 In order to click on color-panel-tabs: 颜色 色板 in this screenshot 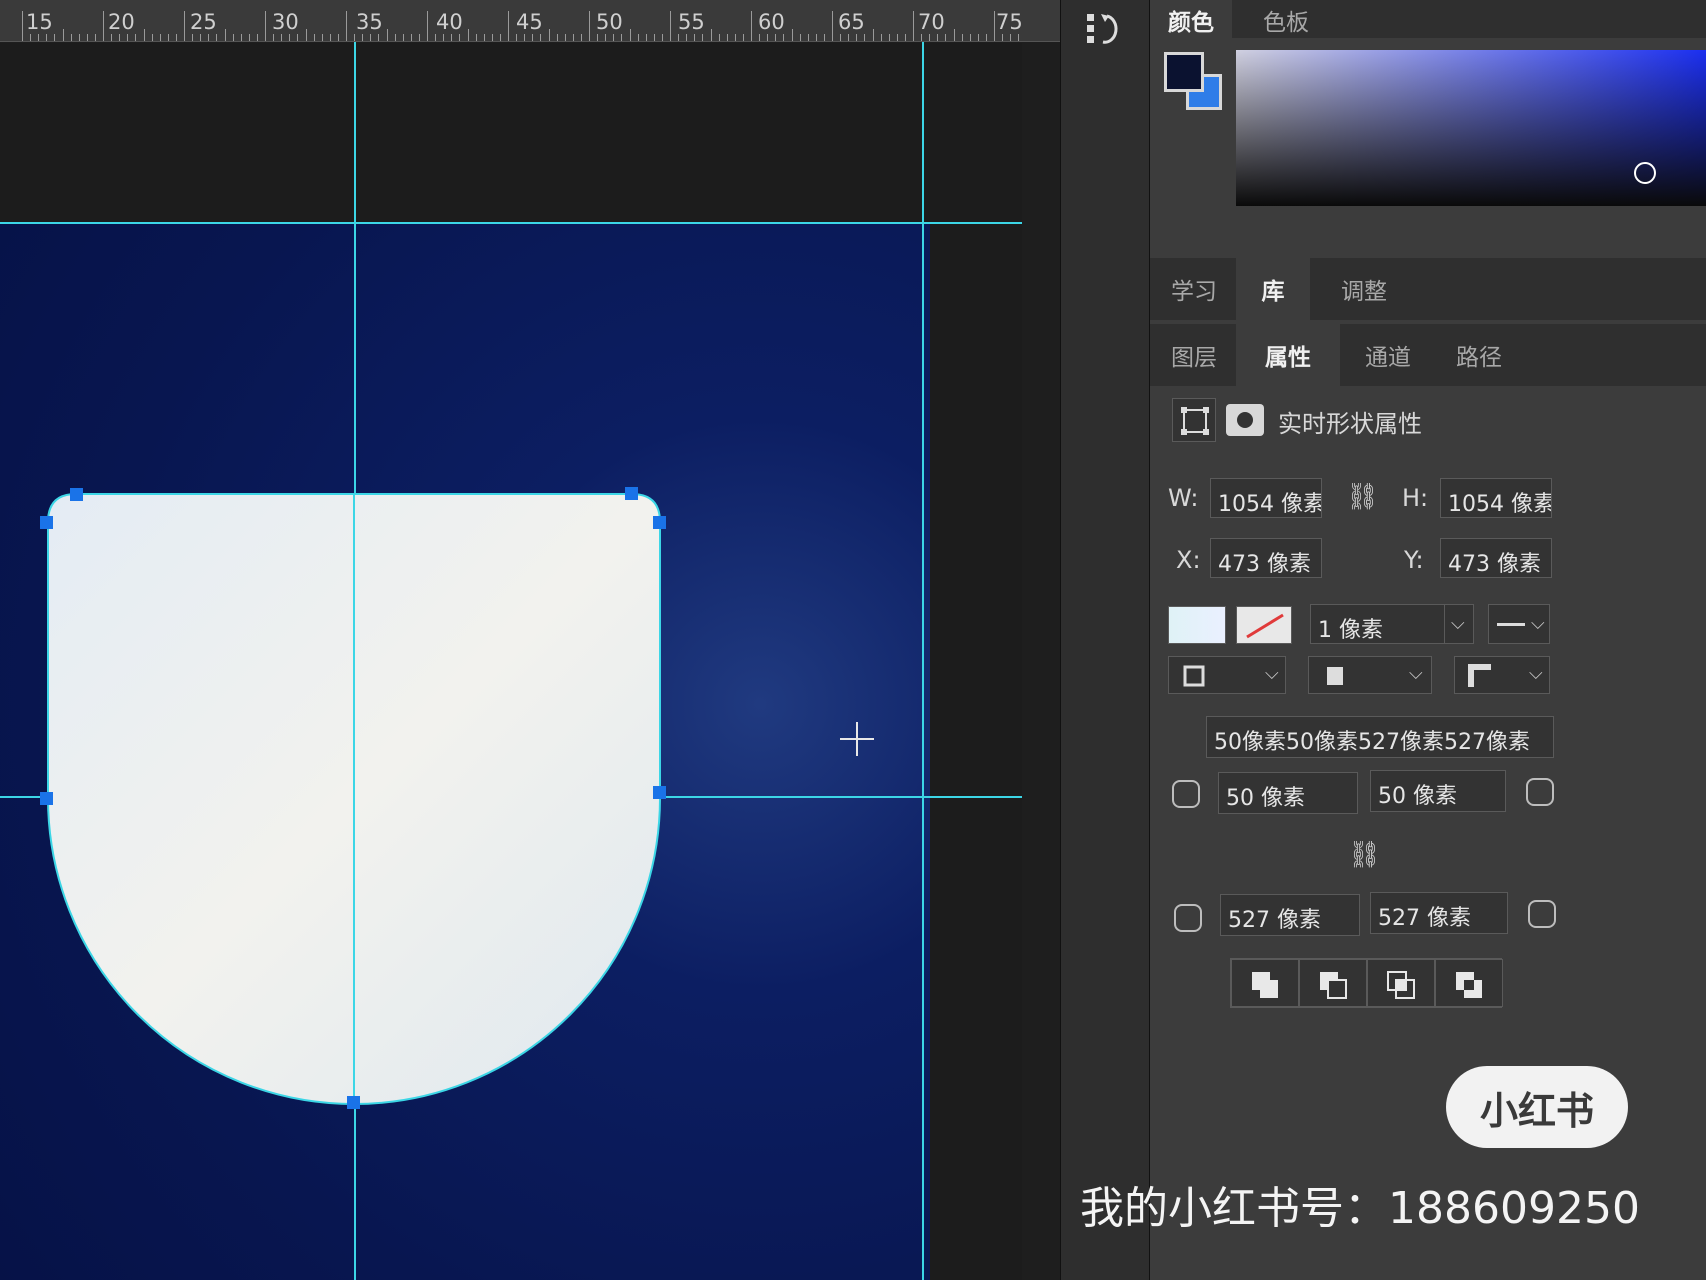, I will do `click(1428, 20)`.